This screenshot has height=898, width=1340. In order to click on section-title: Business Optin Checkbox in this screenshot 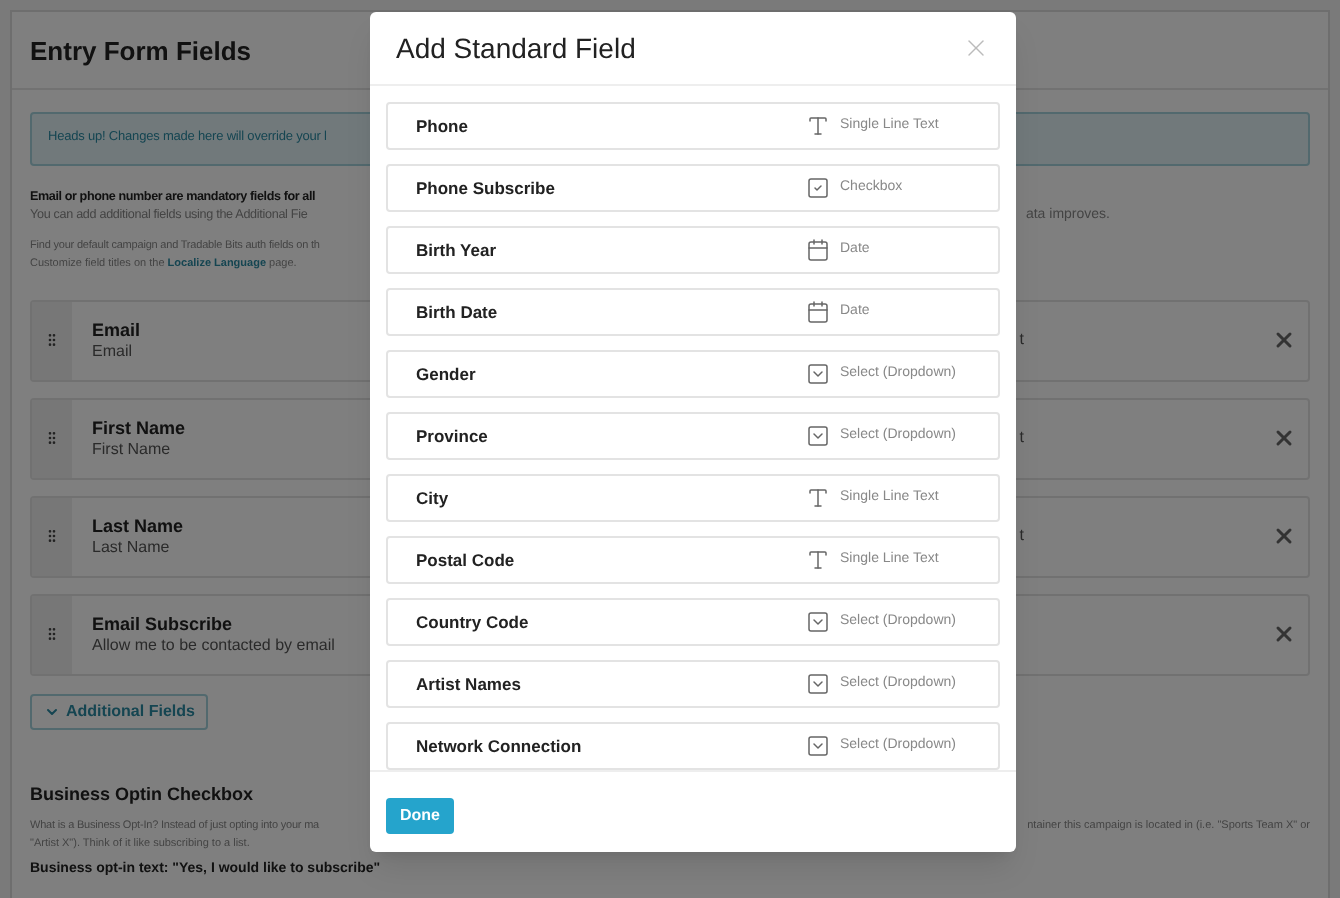, I will do `click(142, 794)`.